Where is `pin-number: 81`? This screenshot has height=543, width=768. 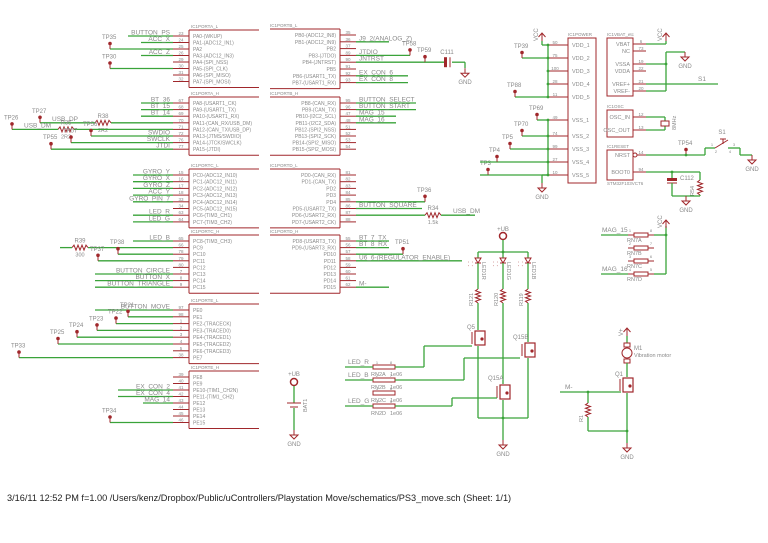 pin-number: 81 is located at coordinates (348, 172).